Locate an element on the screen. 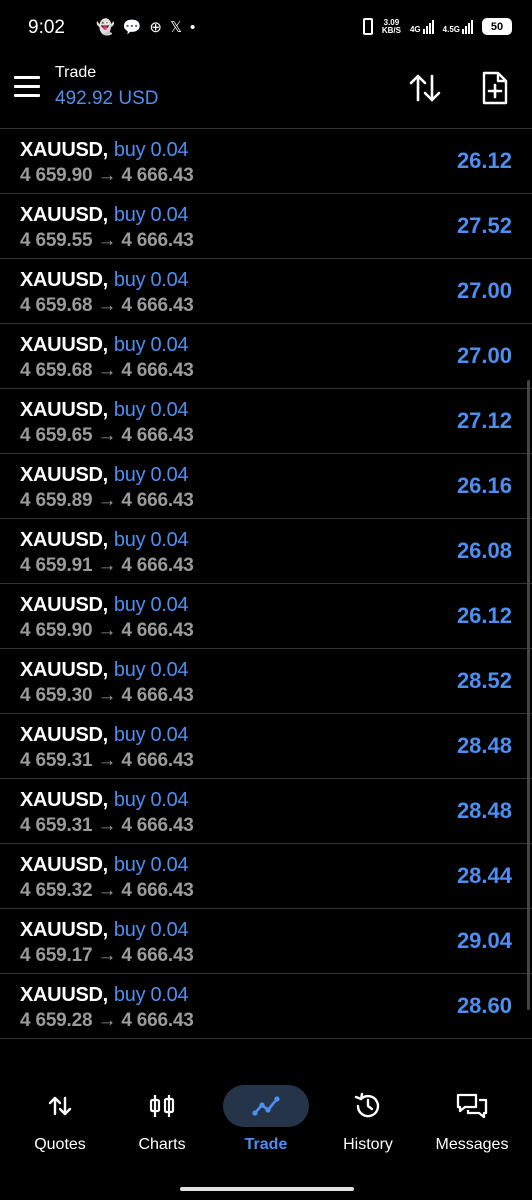 The image size is (532, 1200). nav-label: Messages is located at coordinates (472, 1144).